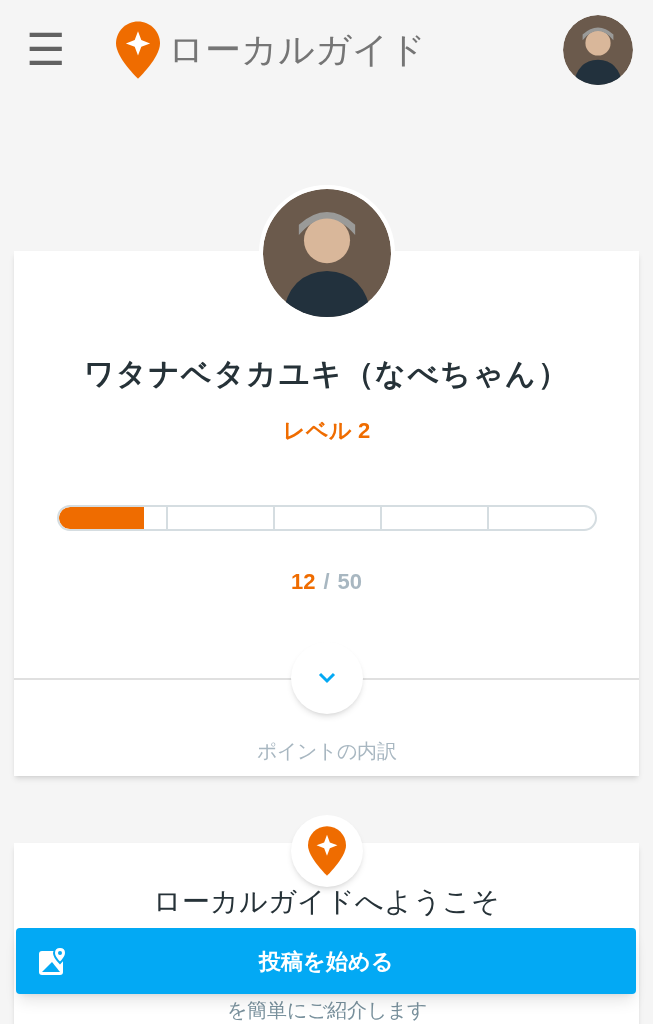  What do you see at coordinates (45, 50) in the screenshot?
I see `menu-button: ☰` at bounding box center [45, 50].